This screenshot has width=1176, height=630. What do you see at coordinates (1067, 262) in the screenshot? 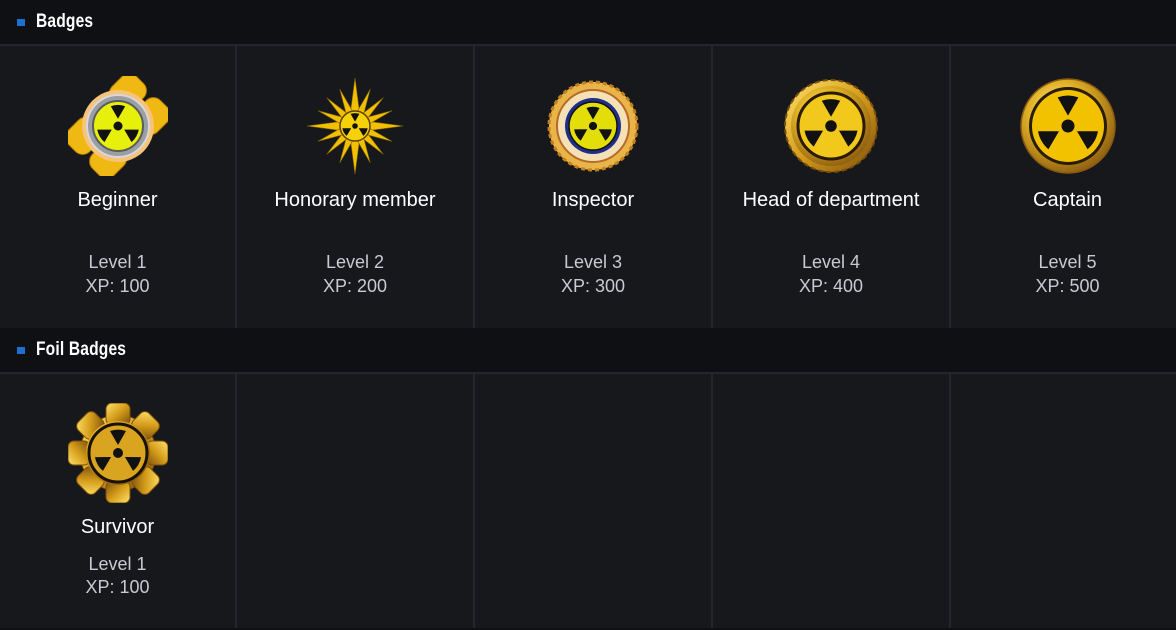
I see `badge-level: Level 5` at bounding box center [1067, 262].